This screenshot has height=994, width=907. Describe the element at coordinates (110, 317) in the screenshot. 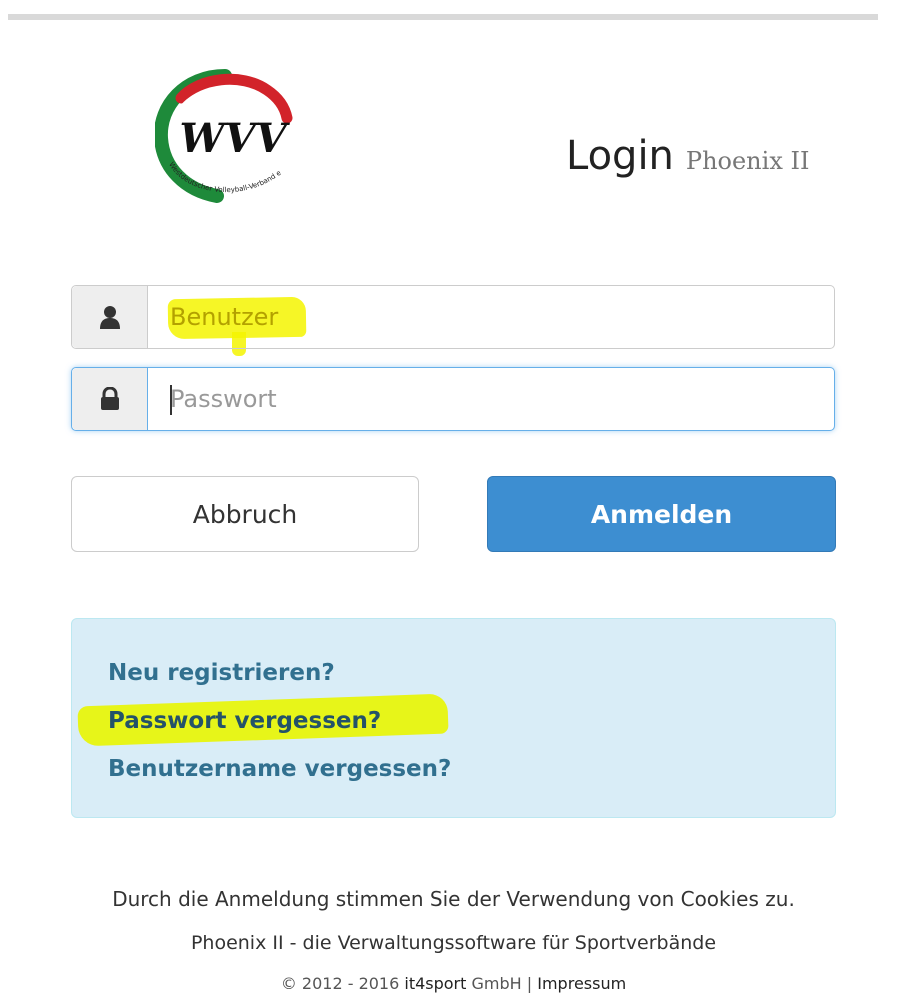

I see `user-icon` at that location.